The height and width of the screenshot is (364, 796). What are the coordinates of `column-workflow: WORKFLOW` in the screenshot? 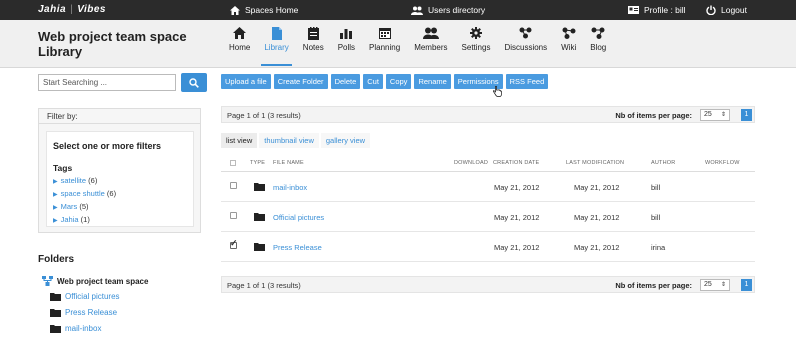 It's located at (722, 163).